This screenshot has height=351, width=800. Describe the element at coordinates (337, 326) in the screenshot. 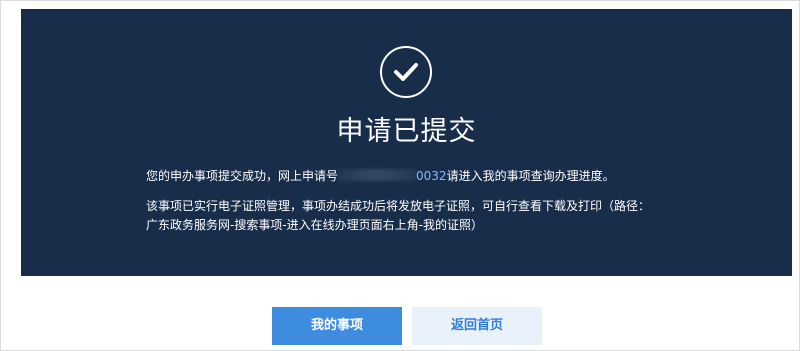

I see `my-items-button: 我的事项` at that location.